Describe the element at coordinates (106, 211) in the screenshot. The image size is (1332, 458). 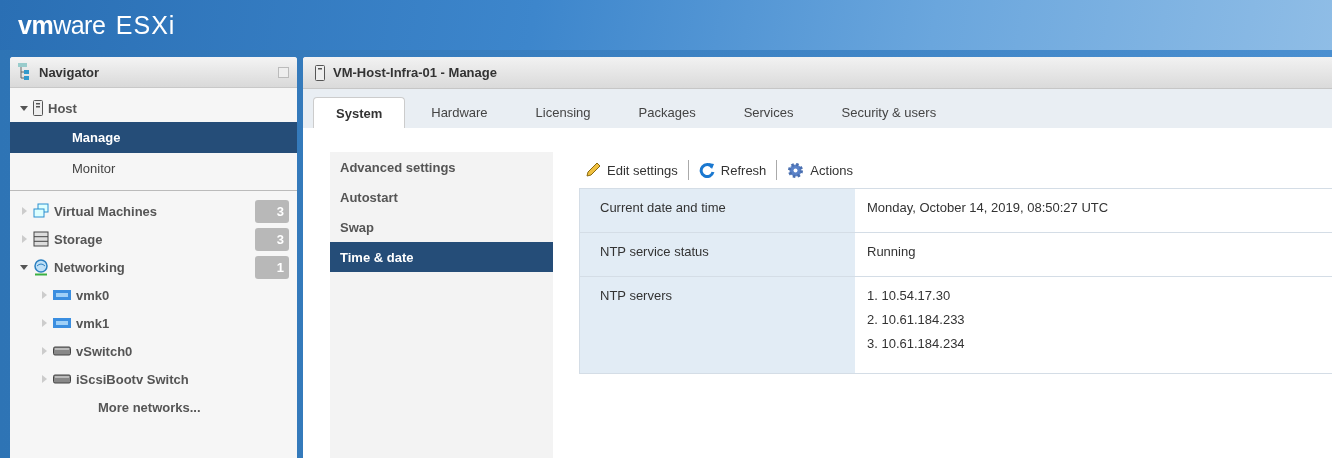
I see `navigator-item-label: Virtual Machines` at that location.